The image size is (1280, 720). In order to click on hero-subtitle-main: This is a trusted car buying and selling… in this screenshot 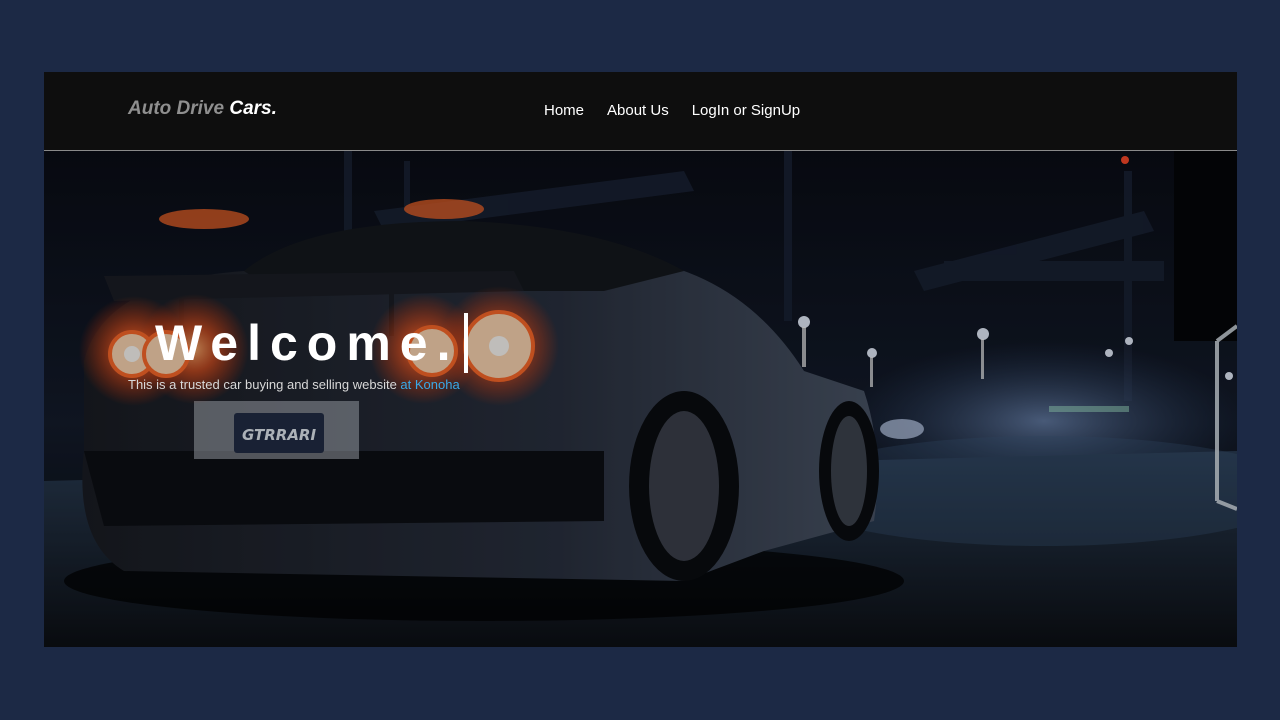, I will do `click(262, 384)`.